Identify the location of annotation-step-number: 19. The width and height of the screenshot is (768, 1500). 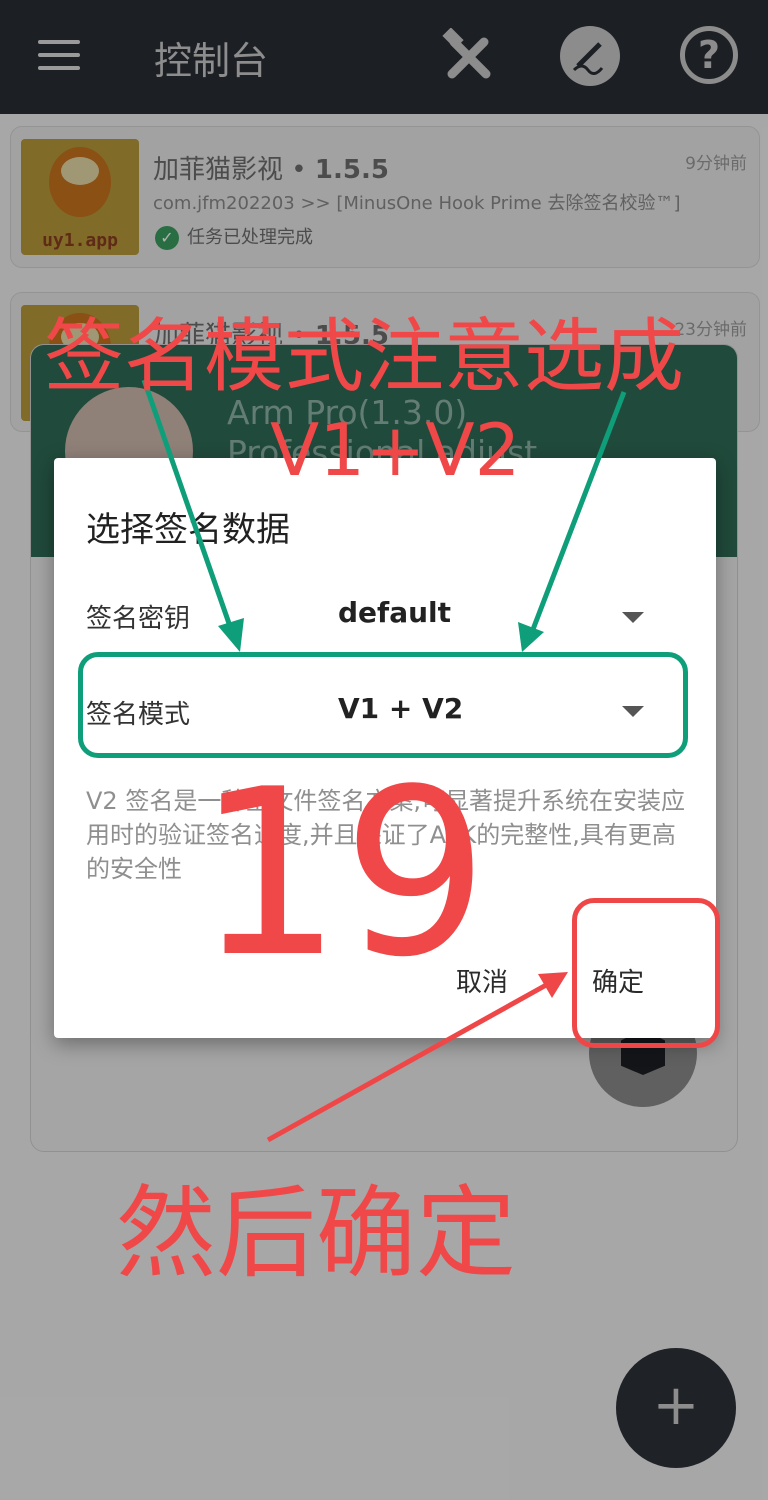
(342, 874).